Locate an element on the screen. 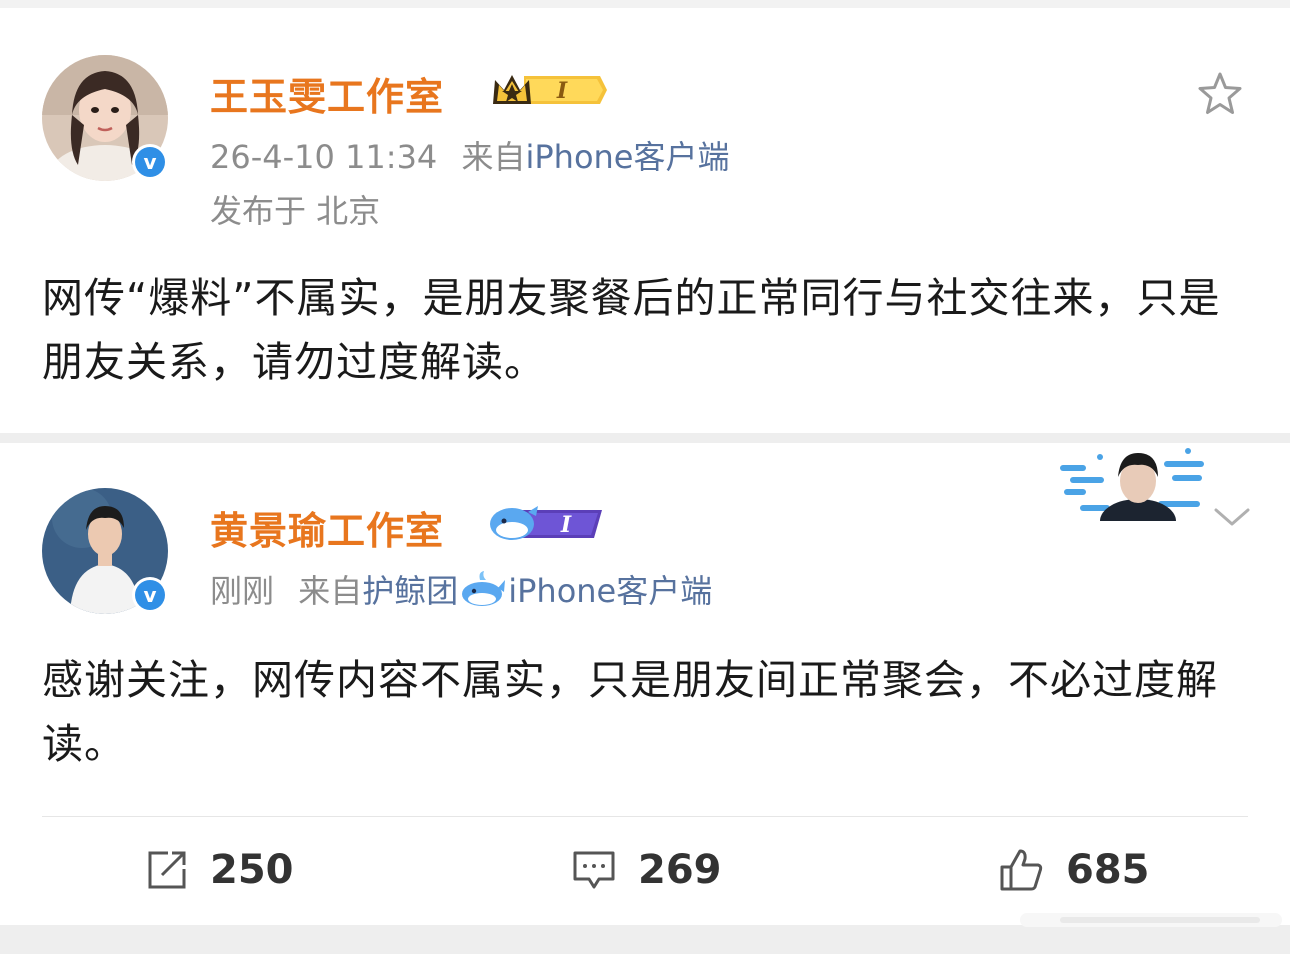 This screenshot has width=1290, height=954. timestamp-post2: 刚刚 is located at coordinates (242, 591).